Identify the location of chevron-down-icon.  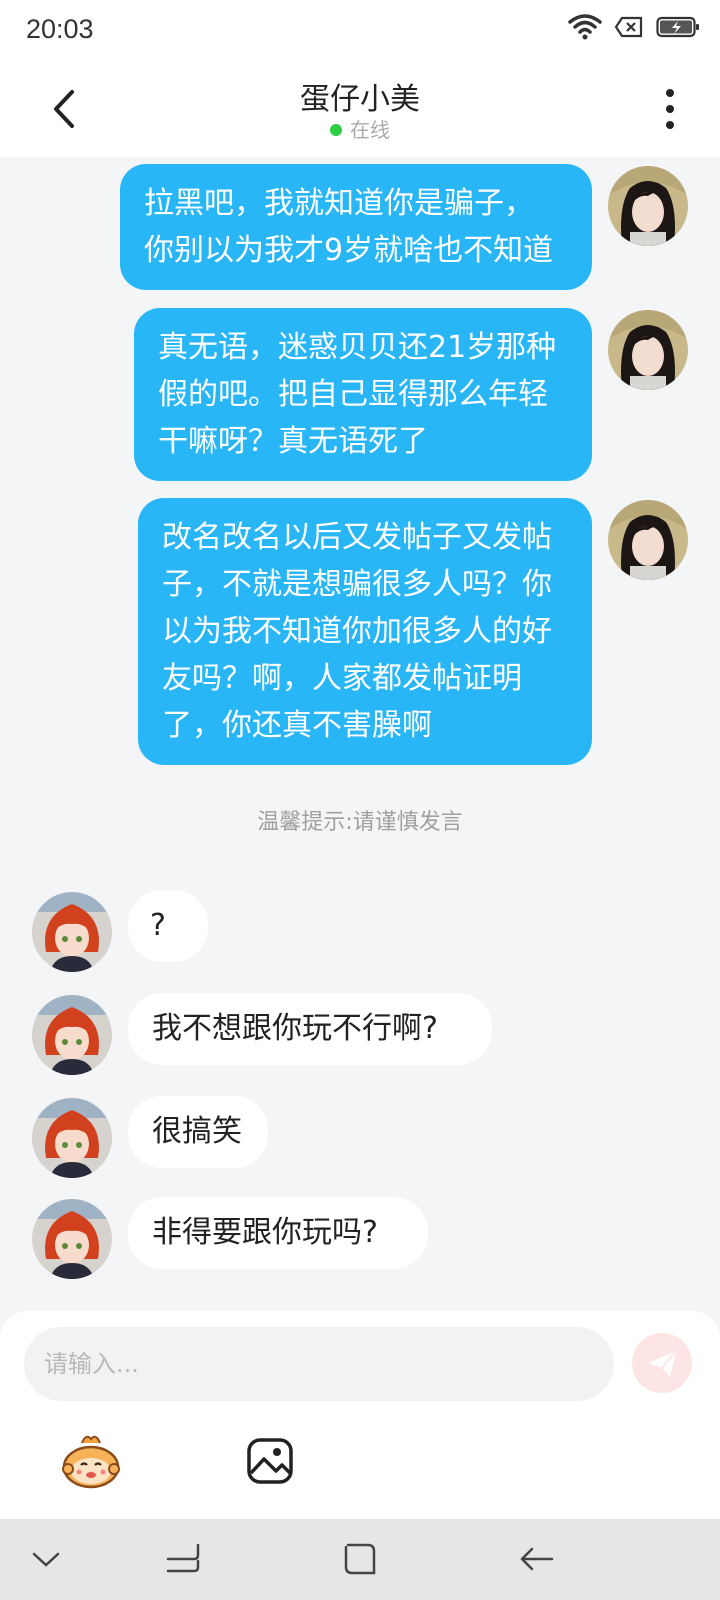
(46, 1559).